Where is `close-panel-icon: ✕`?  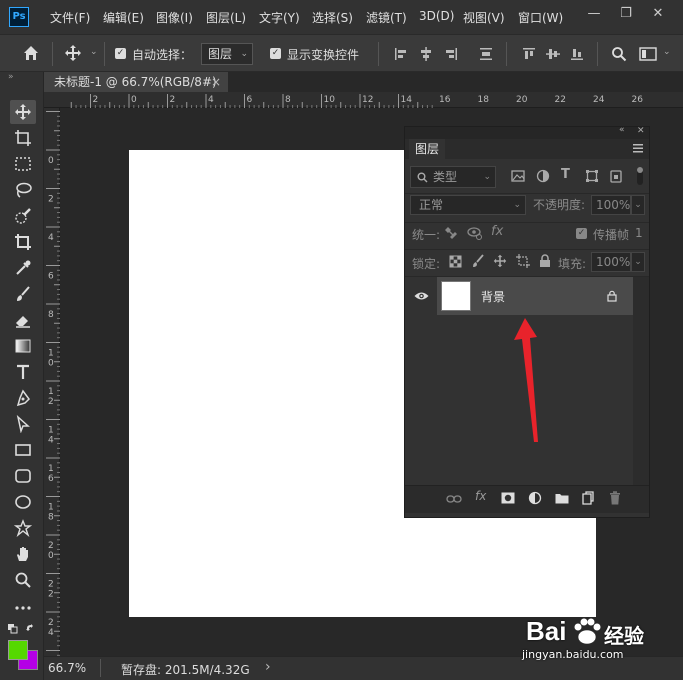 close-panel-icon: ✕ is located at coordinates (641, 131).